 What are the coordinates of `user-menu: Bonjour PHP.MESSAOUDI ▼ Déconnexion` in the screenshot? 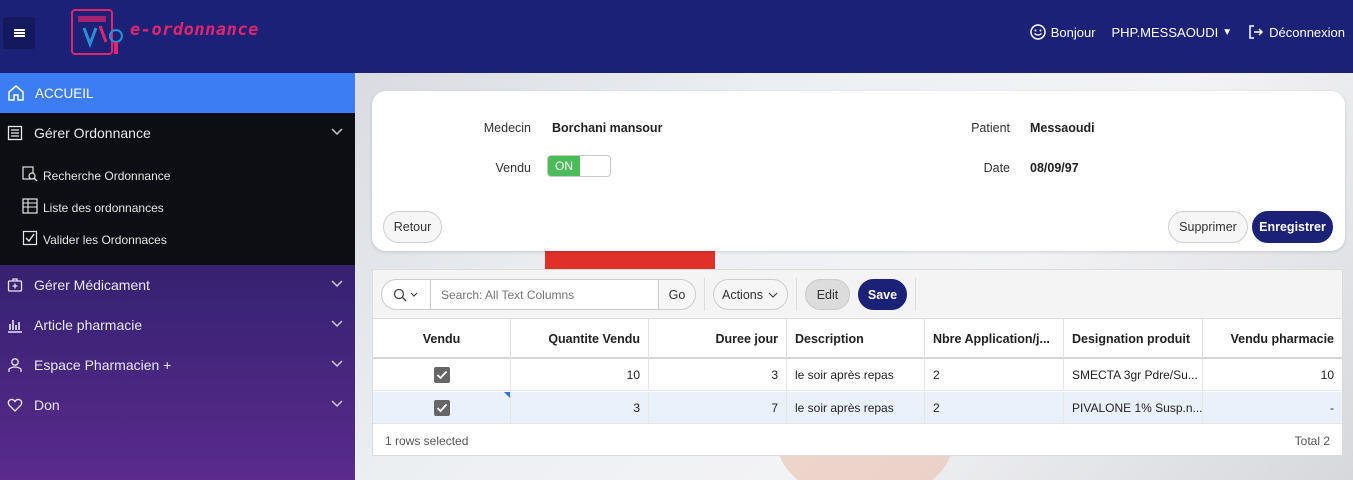 It's located at (1179, 32).